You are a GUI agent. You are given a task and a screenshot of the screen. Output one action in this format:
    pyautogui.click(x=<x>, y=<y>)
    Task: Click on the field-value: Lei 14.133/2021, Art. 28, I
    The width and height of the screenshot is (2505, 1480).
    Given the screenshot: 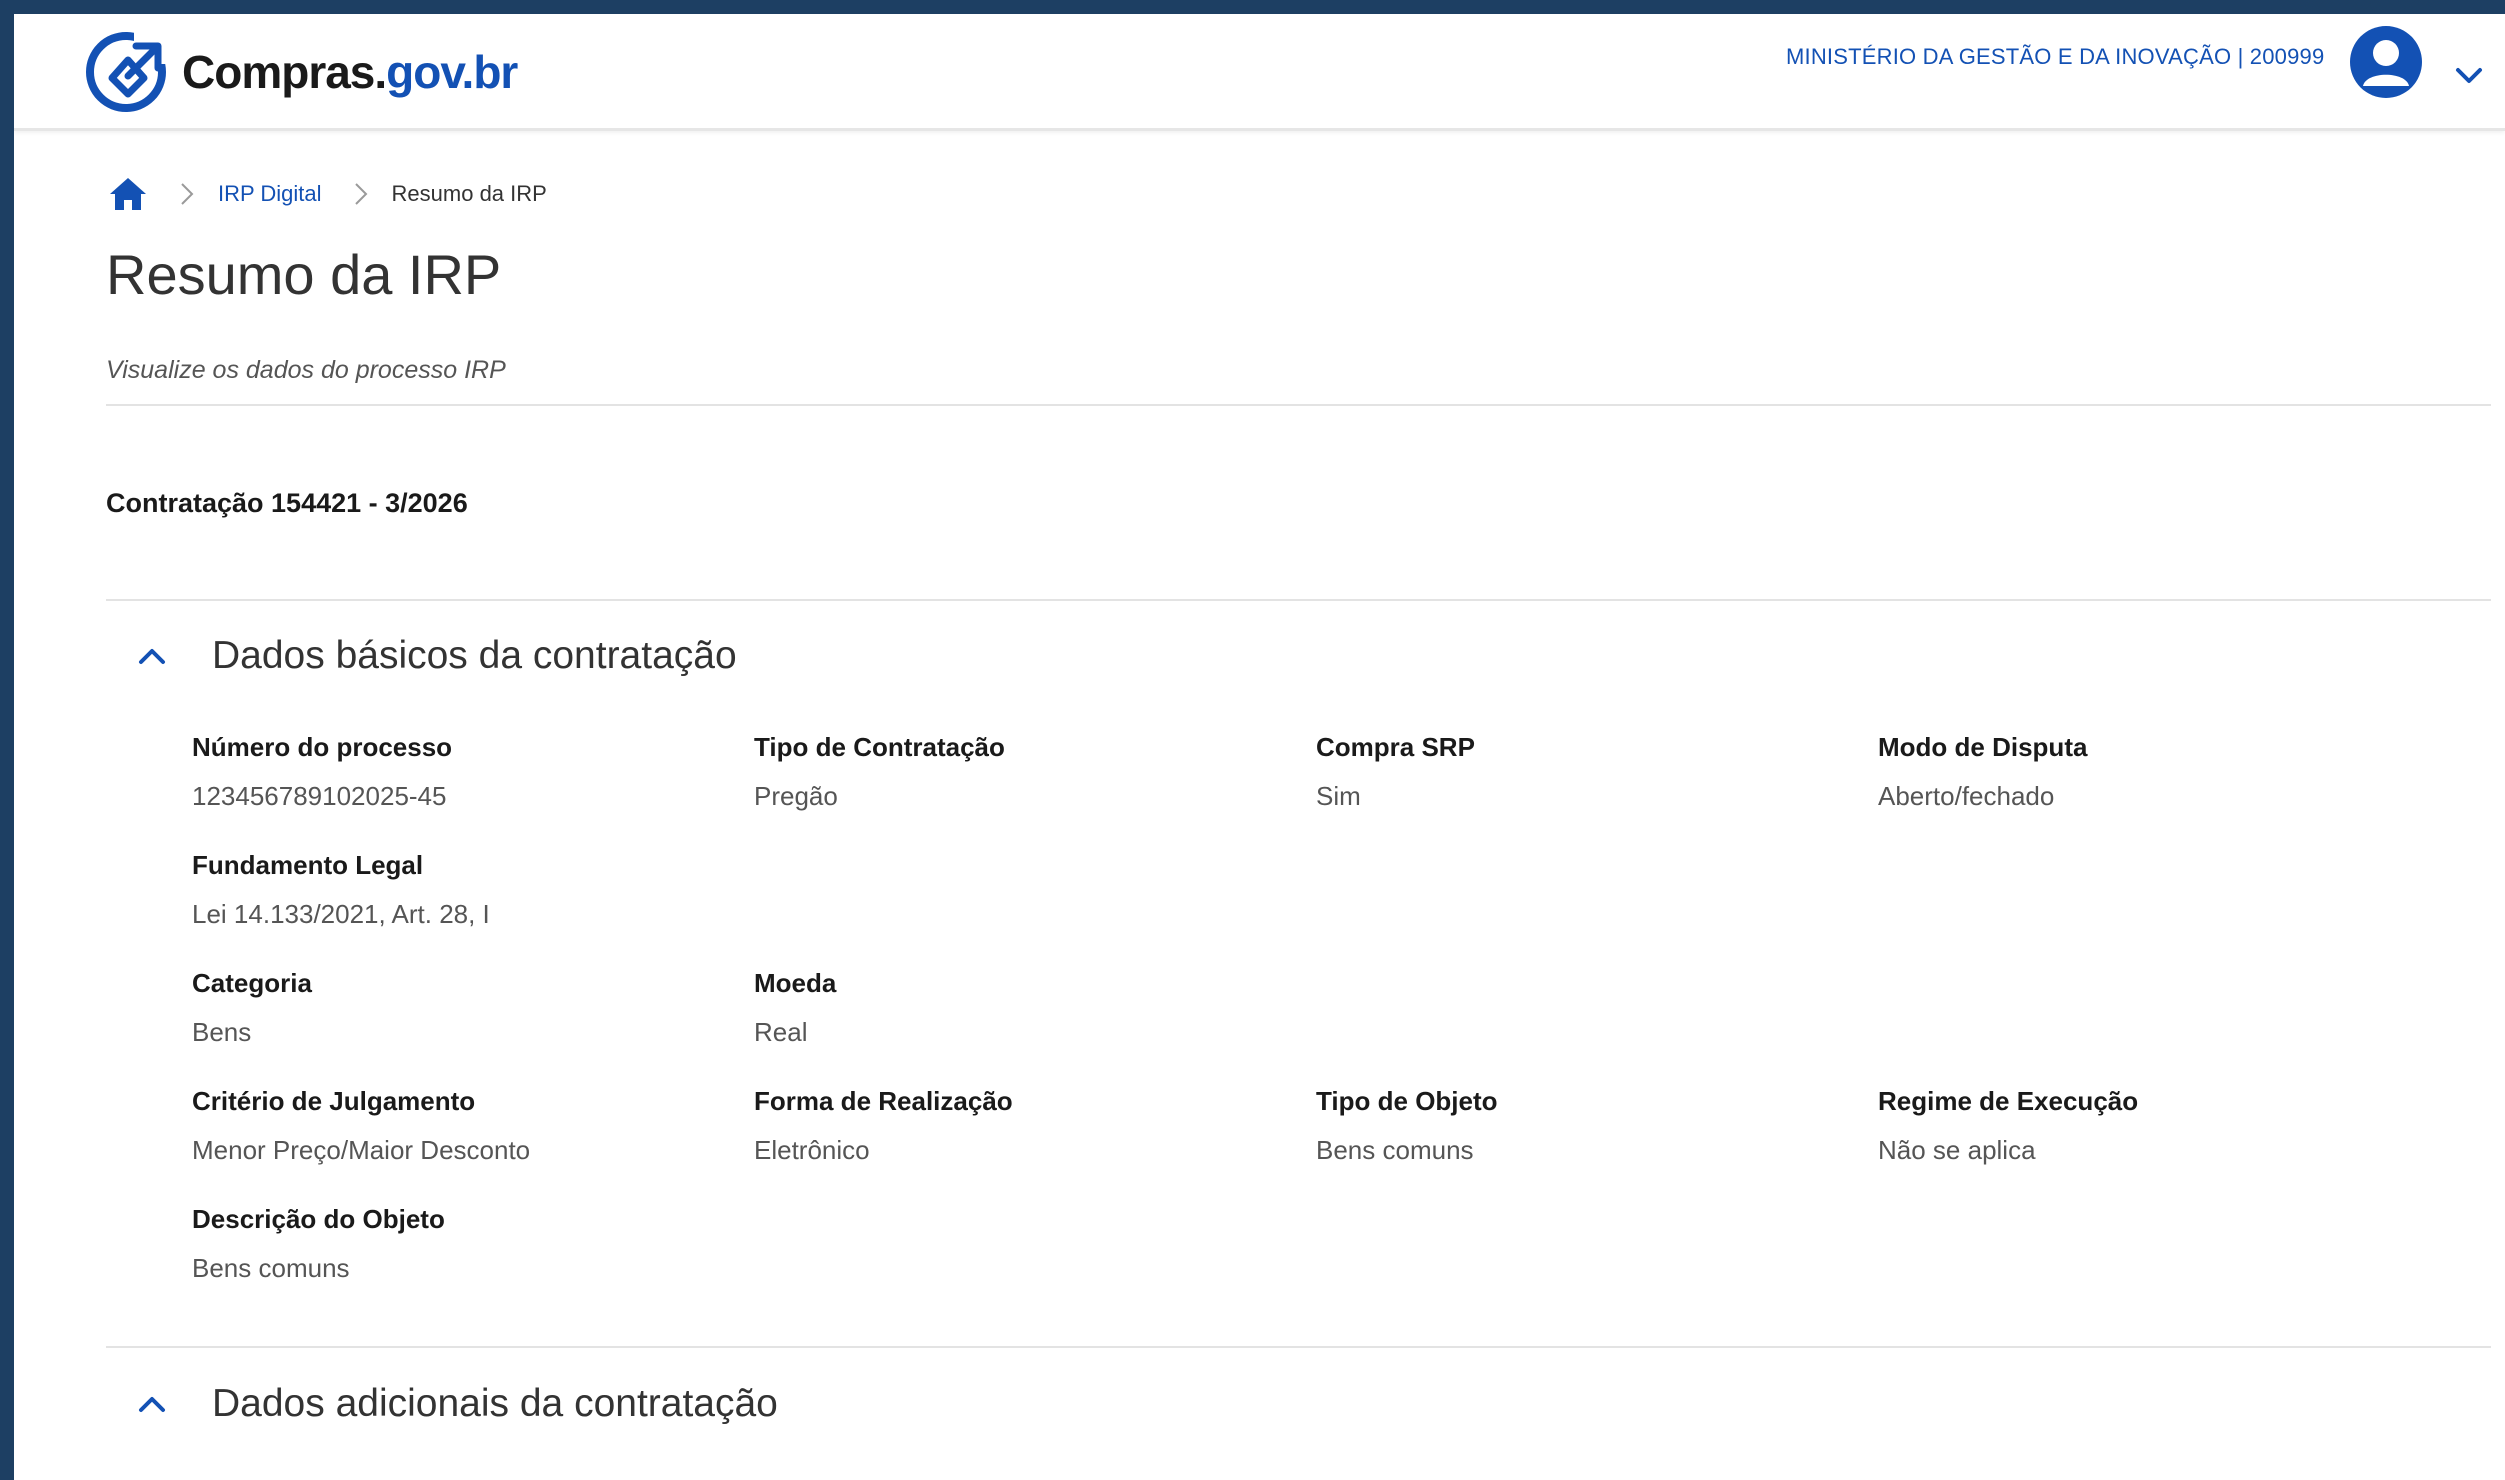 What is the action you would take?
    pyautogui.click(x=341, y=914)
    